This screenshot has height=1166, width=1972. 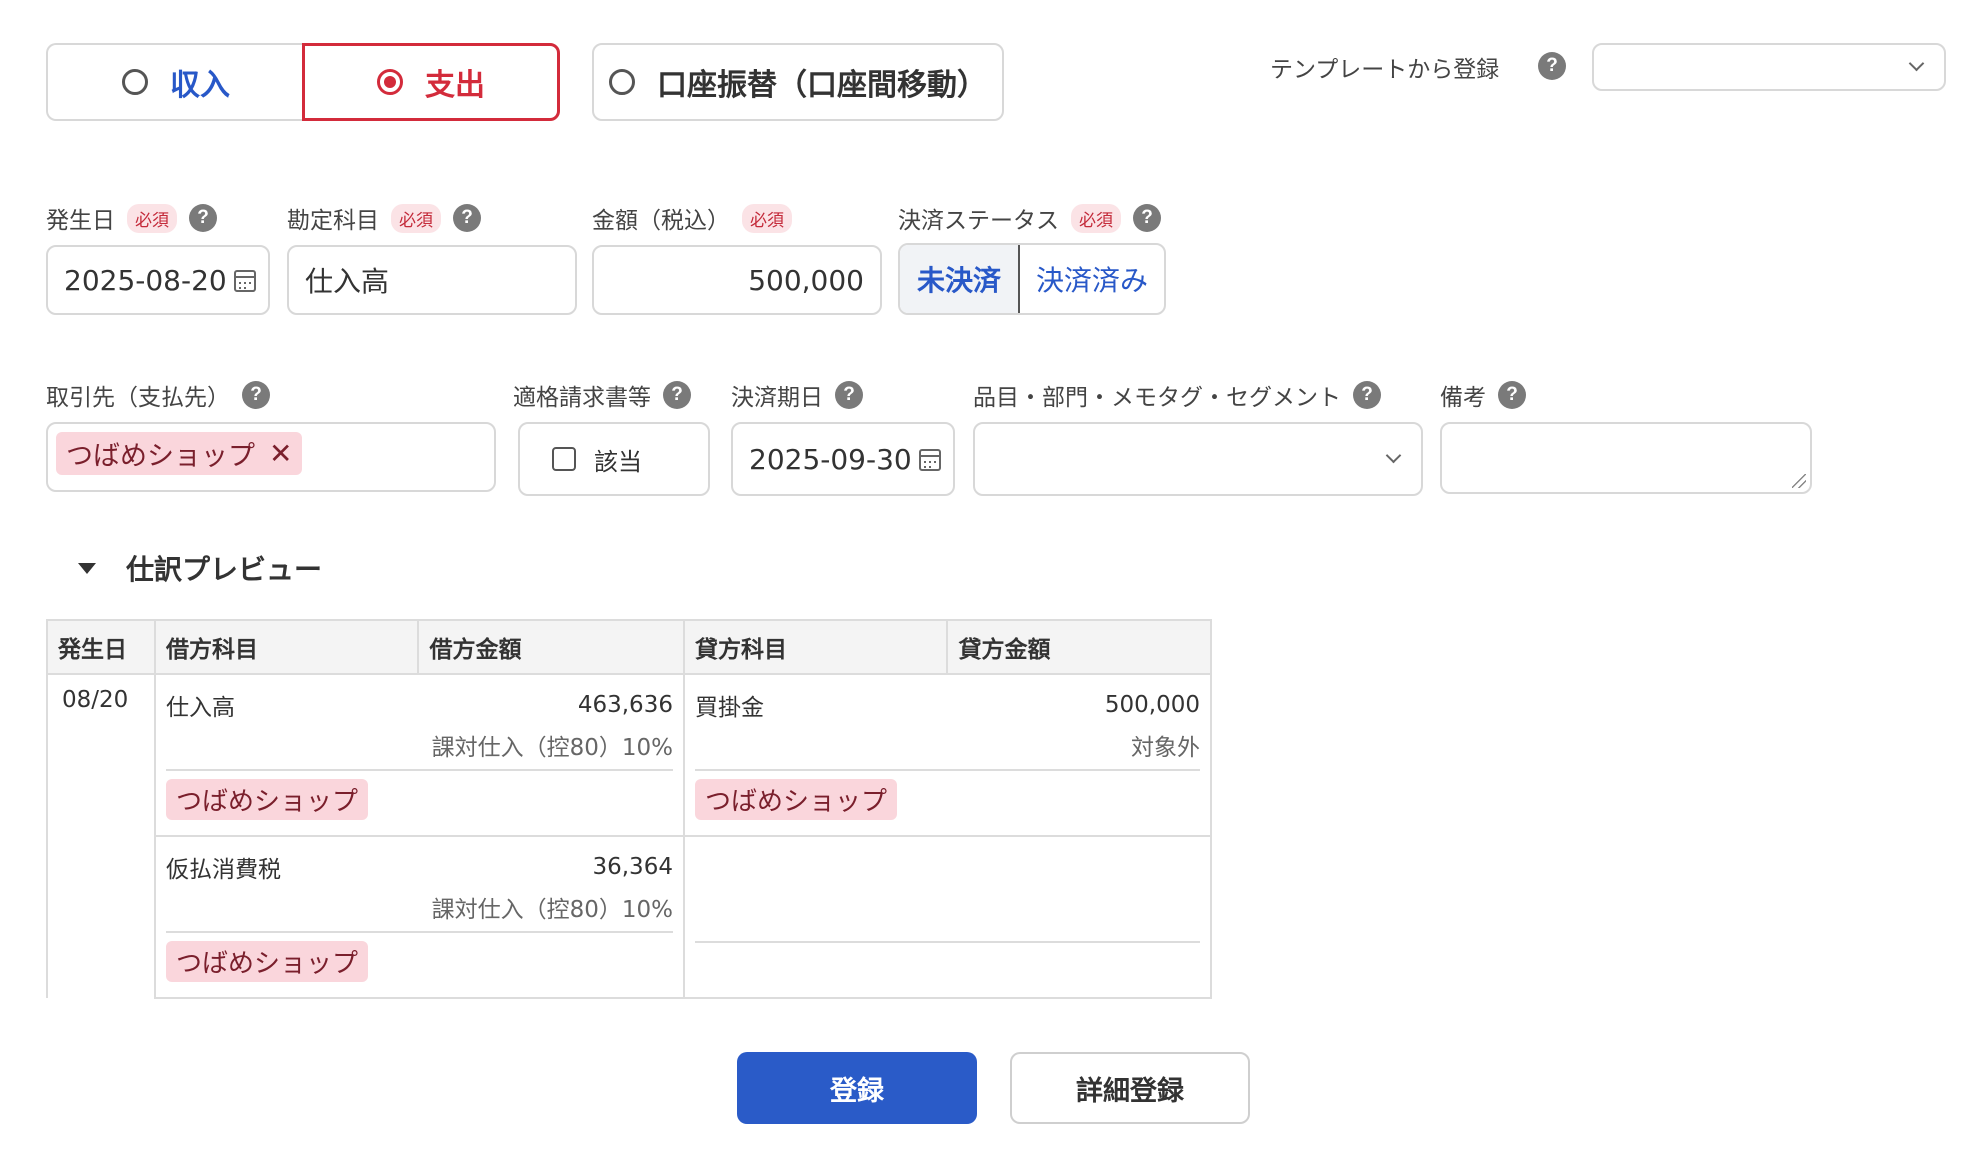 What do you see at coordinates (729, 708) in the screenshot?
I see `credit-account: 買掛金` at bounding box center [729, 708].